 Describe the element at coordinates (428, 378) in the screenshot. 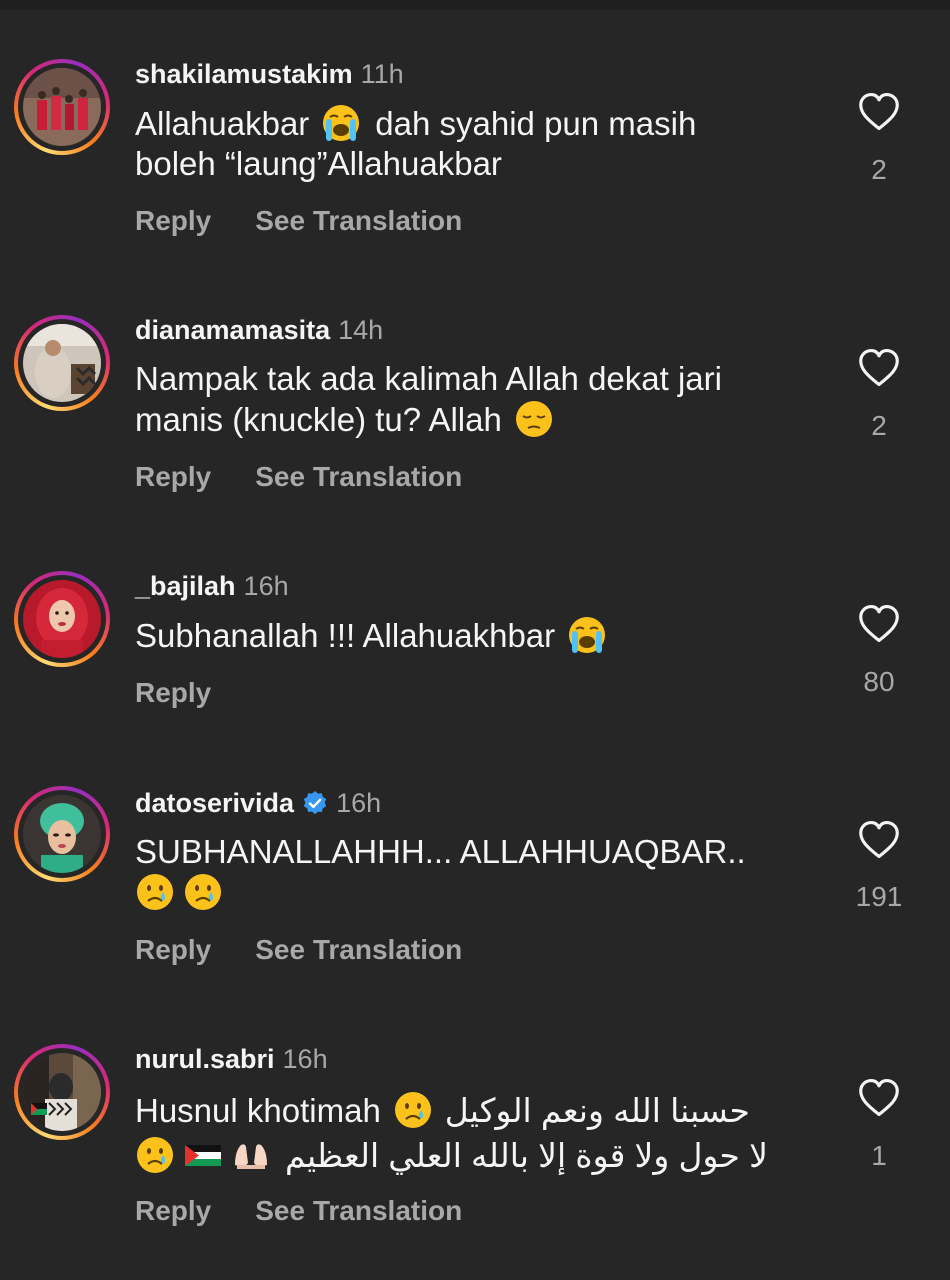

I see `comment-line: Nampak tak ada kalimah Allah dekat jari` at that location.